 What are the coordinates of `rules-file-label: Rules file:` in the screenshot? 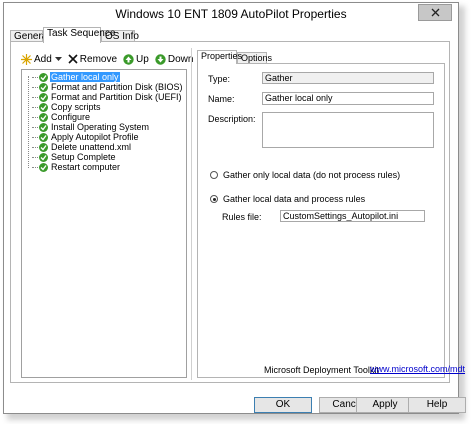 It's located at (242, 217).